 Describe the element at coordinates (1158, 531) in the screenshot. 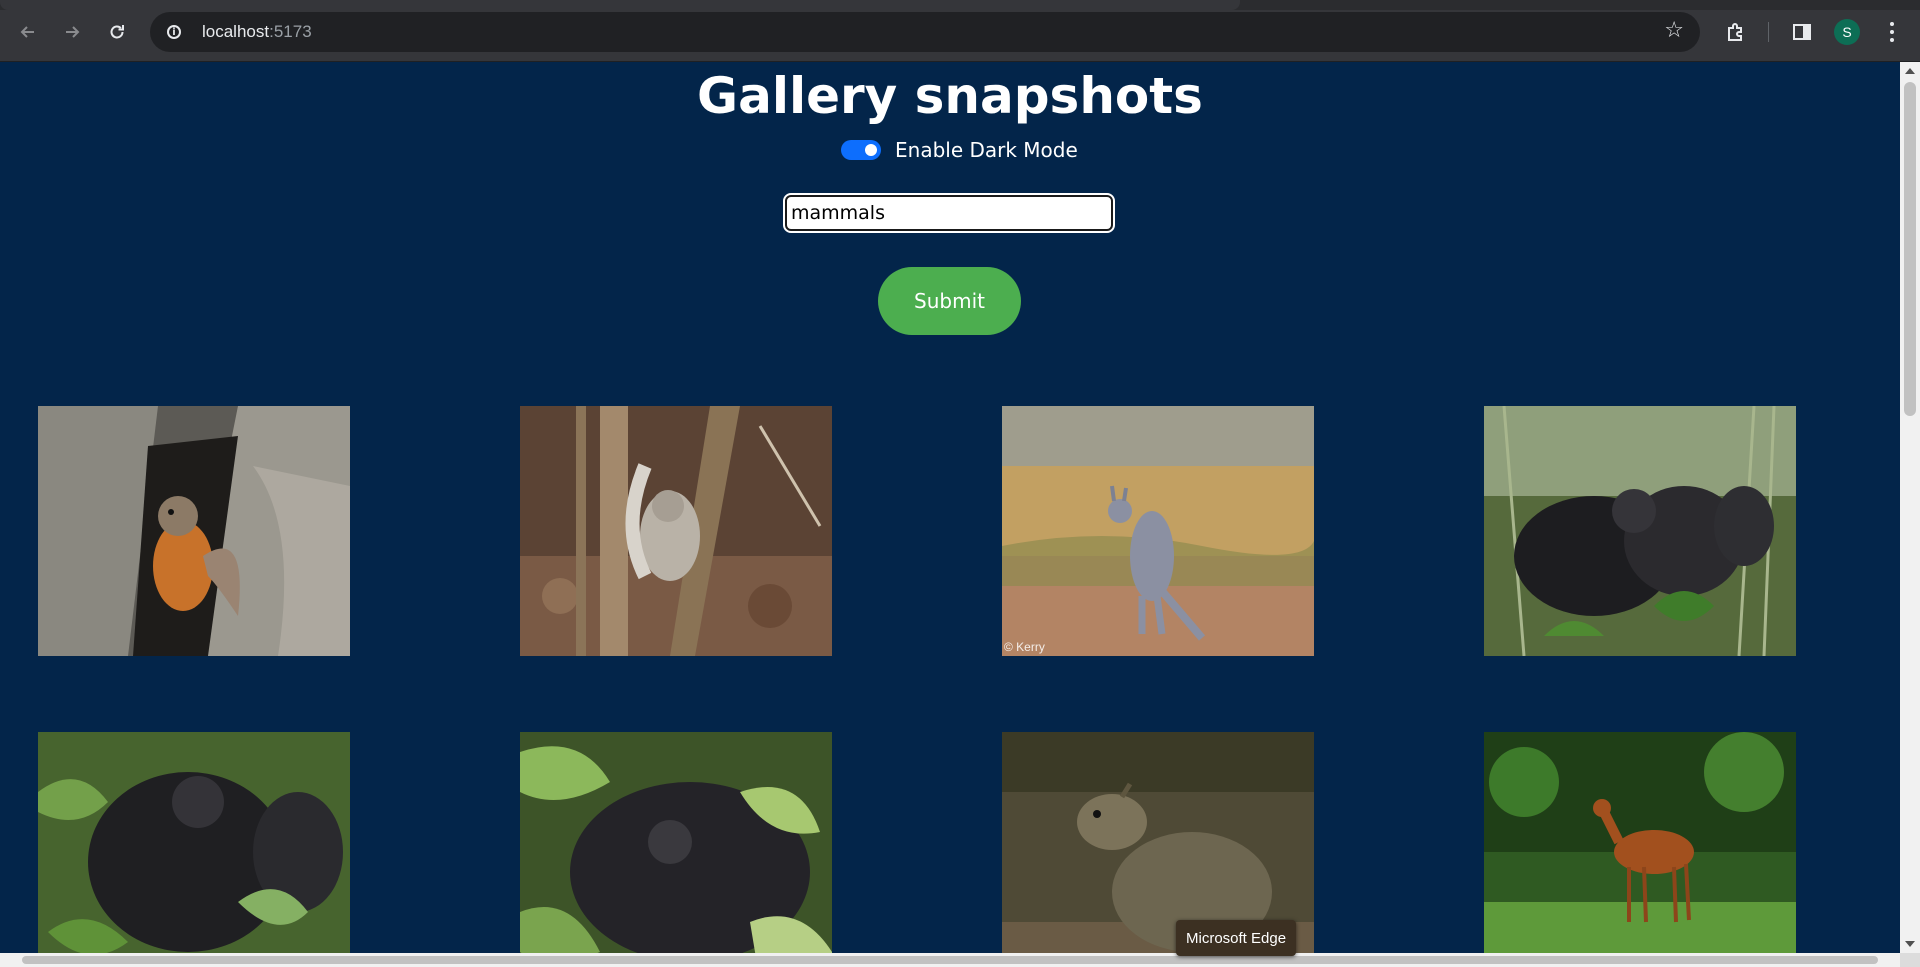

I see `gallery-image-kangaroo: © Kerry` at that location.